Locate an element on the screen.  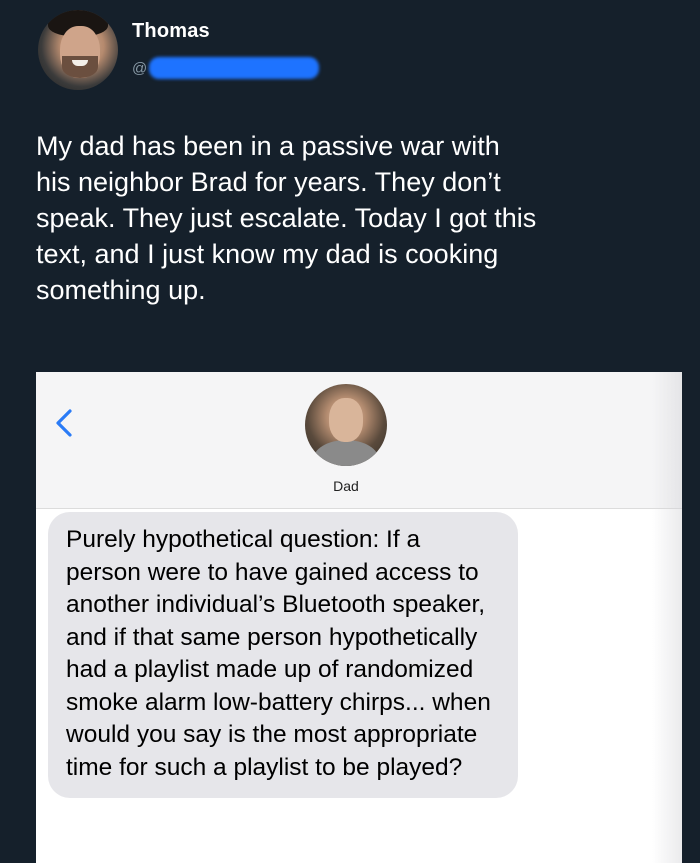
contact-avatar is located at coordinates (346, 425).